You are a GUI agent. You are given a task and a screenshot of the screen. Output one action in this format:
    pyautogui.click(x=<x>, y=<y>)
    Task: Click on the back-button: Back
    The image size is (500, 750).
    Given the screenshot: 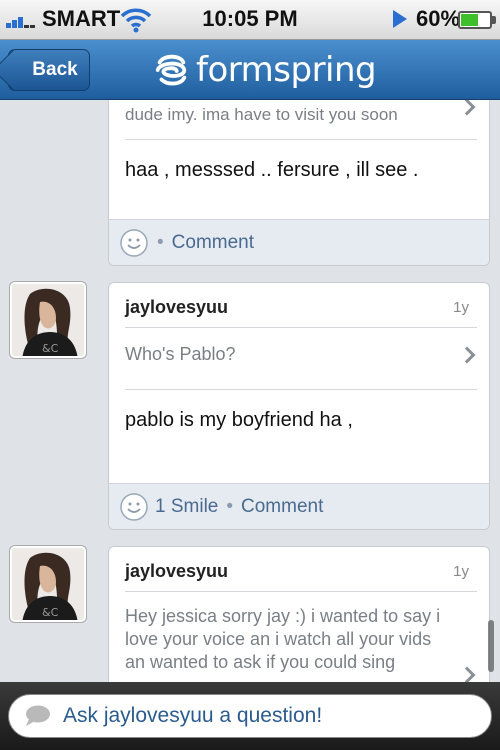 What is the action you would take?
    pyautogui.click(x=49, y=70)
    